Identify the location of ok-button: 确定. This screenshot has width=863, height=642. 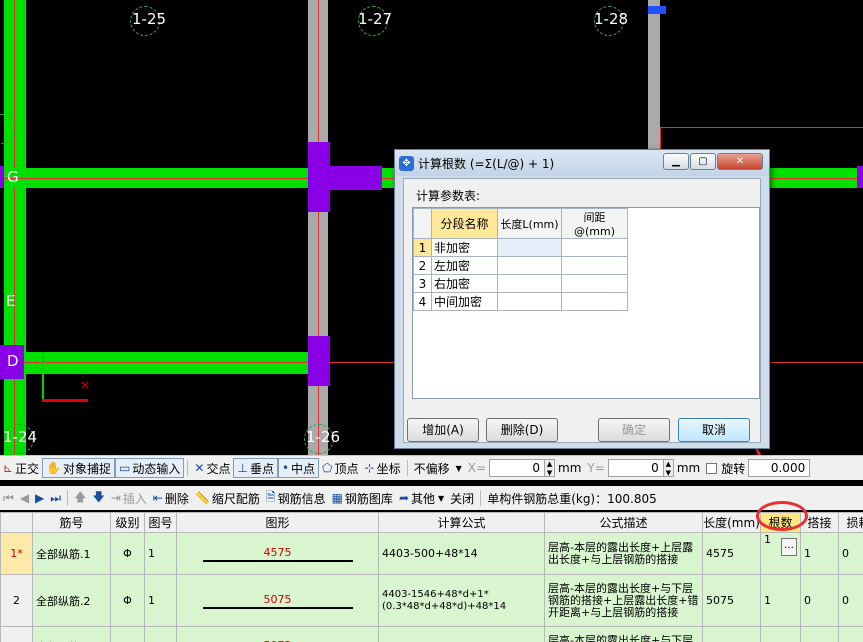
(634, 430).